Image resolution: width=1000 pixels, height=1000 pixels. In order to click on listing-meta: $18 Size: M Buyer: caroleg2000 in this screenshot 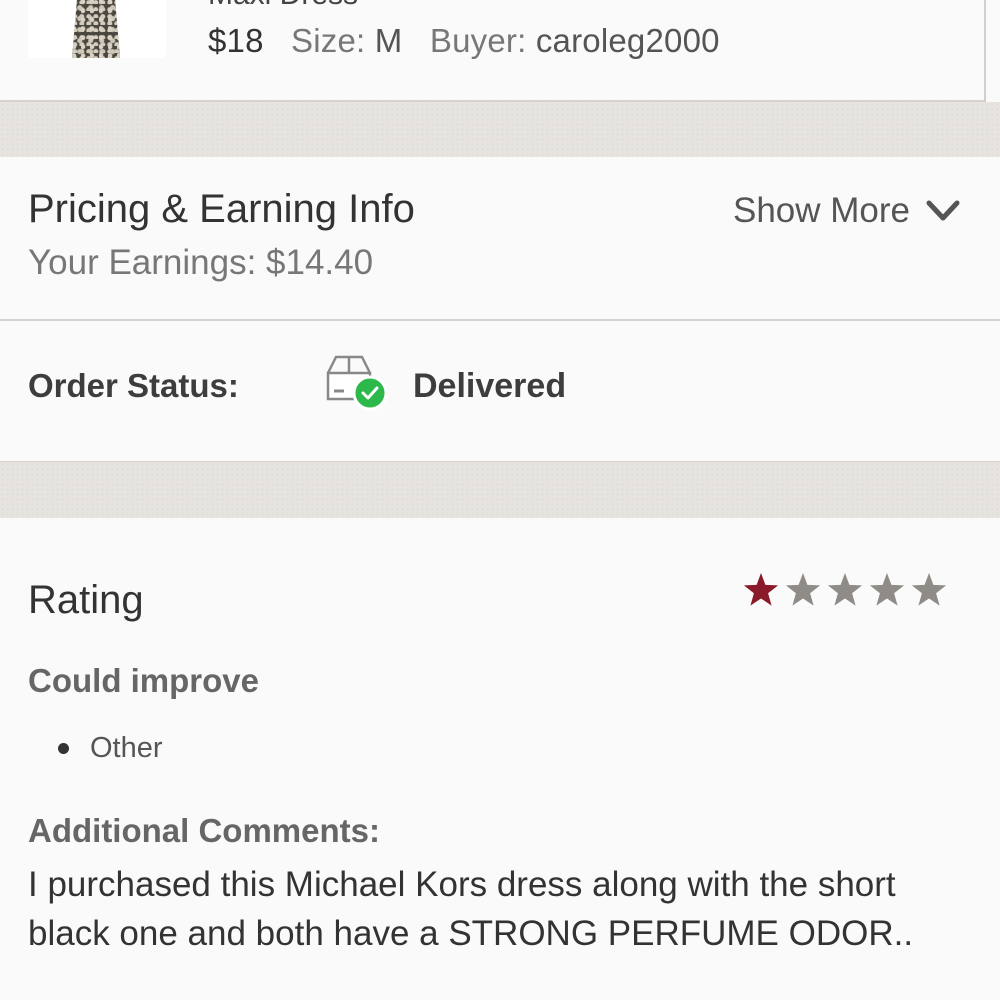, I will do `click(464, 41)`.